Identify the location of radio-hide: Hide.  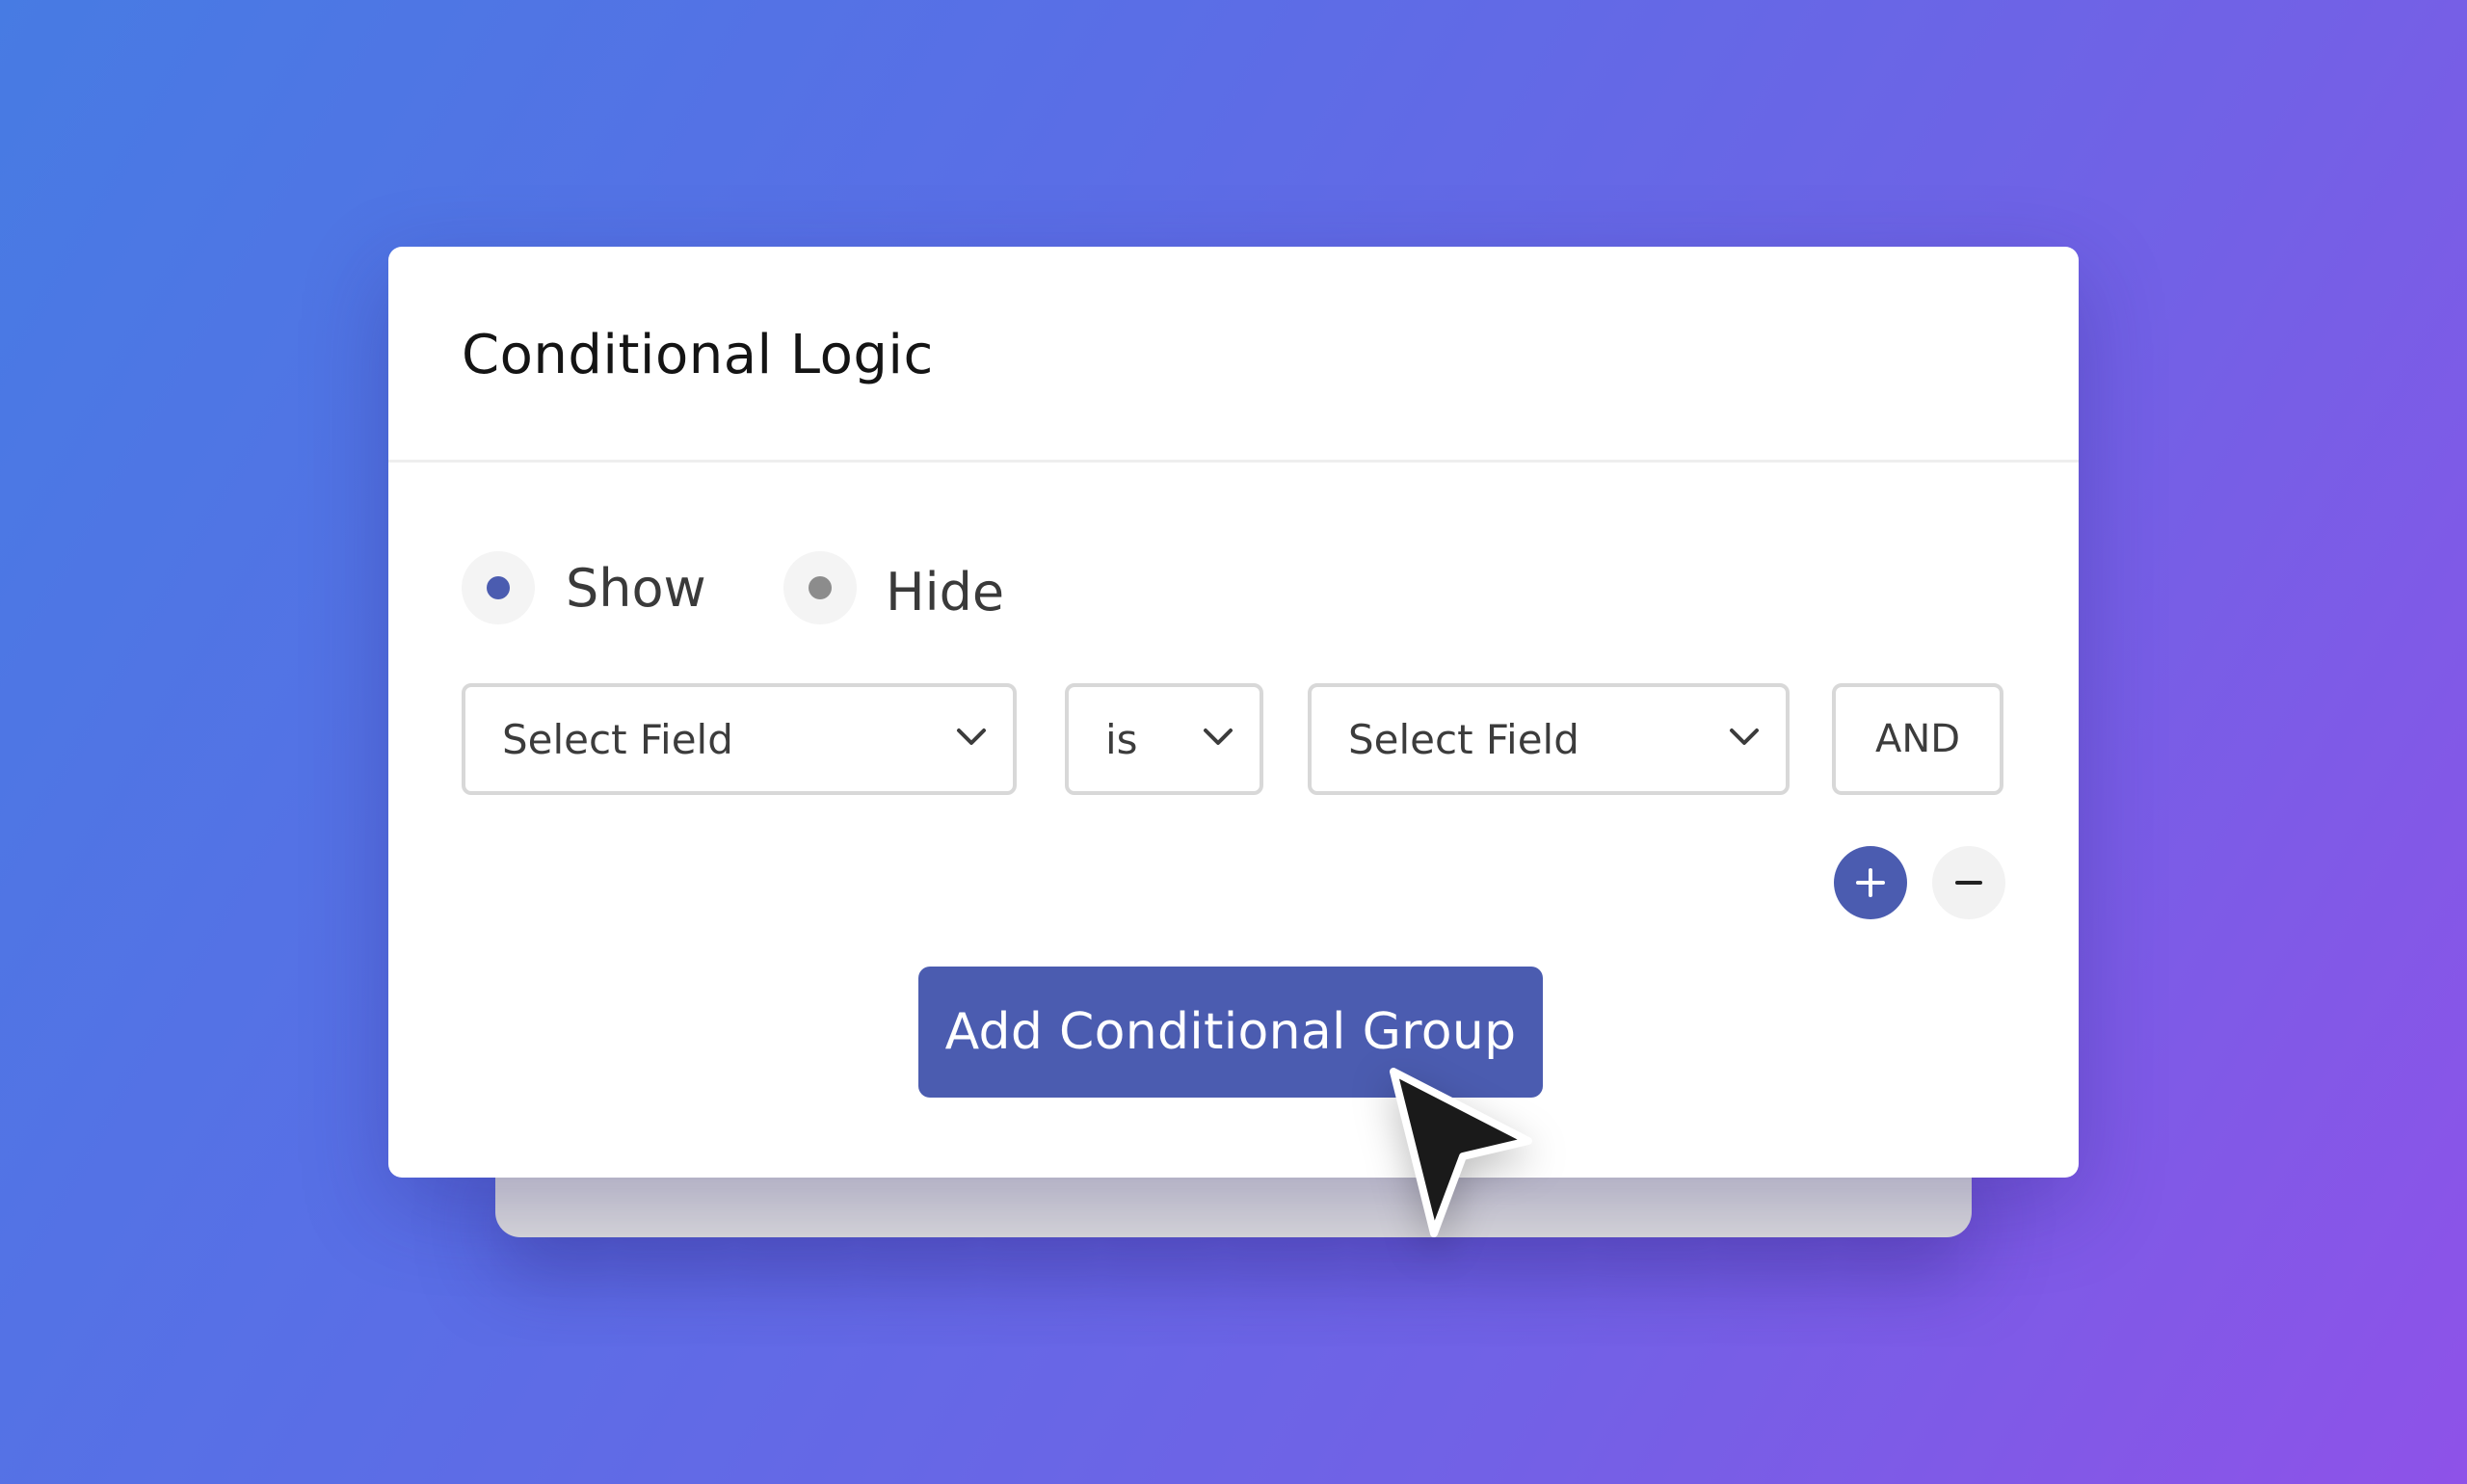
(893, 587).